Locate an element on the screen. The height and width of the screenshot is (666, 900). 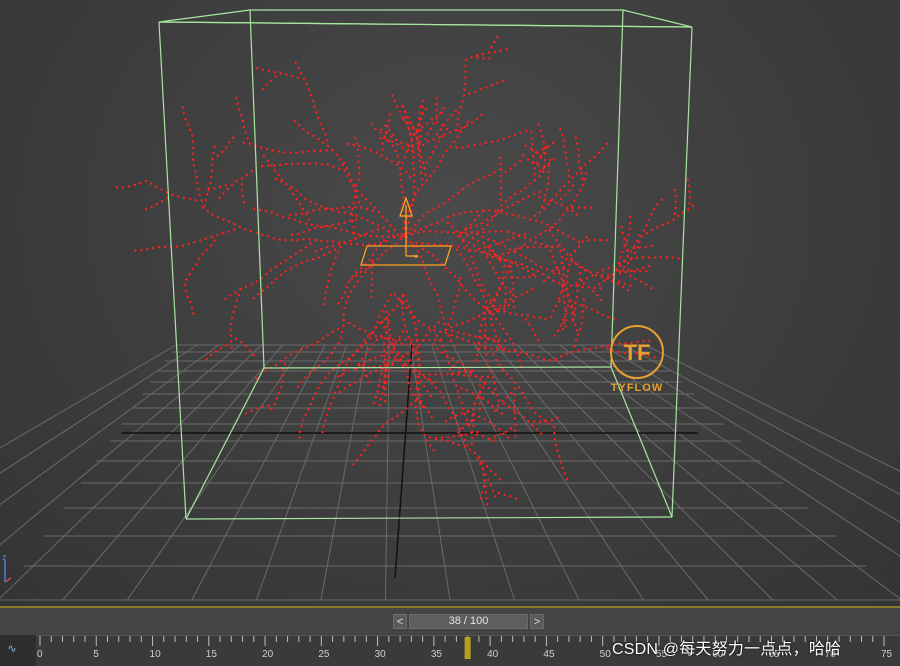
tyflow-logo-letters: TF is located at coordinates (637, 352).